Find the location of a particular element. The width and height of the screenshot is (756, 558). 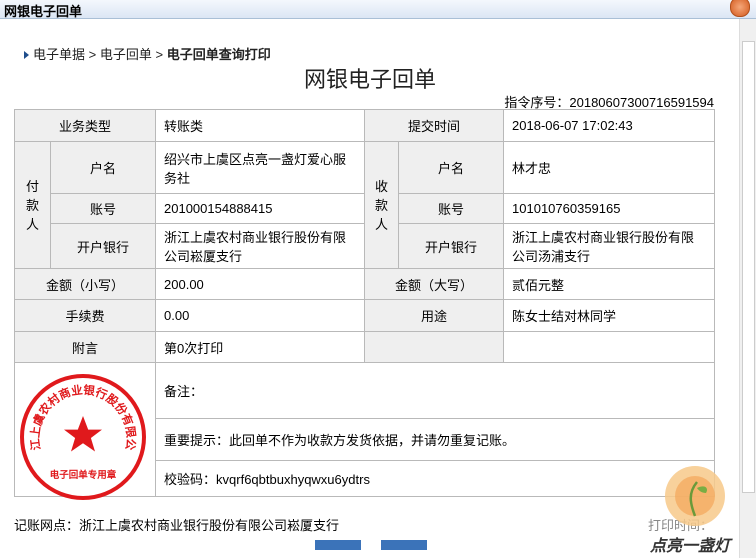

verify-cell: 校验码：kvqrf6qbtbuxhyqwxu6ydtrs is located at coordinates (435, 478).